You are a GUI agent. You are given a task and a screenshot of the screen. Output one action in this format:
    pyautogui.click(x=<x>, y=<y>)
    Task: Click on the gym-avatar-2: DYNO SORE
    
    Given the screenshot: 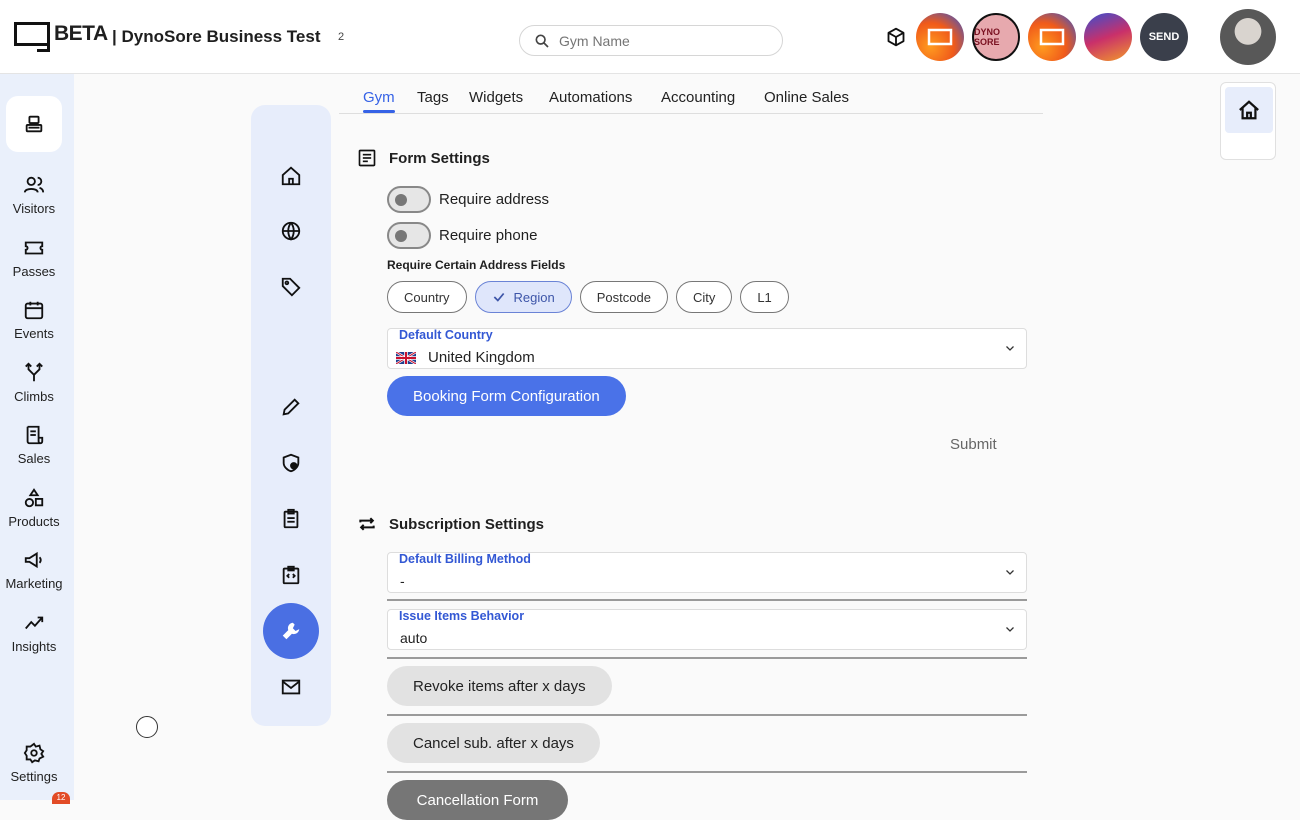 What is the action you would take?
    pyautogui.click(x=996, y=37)
    